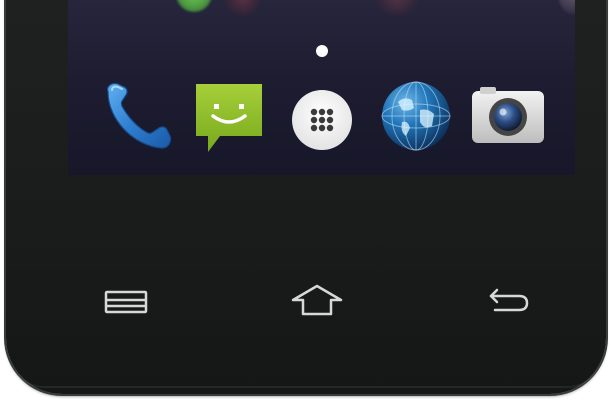  I want to click on home-icon, so click(317, 300).